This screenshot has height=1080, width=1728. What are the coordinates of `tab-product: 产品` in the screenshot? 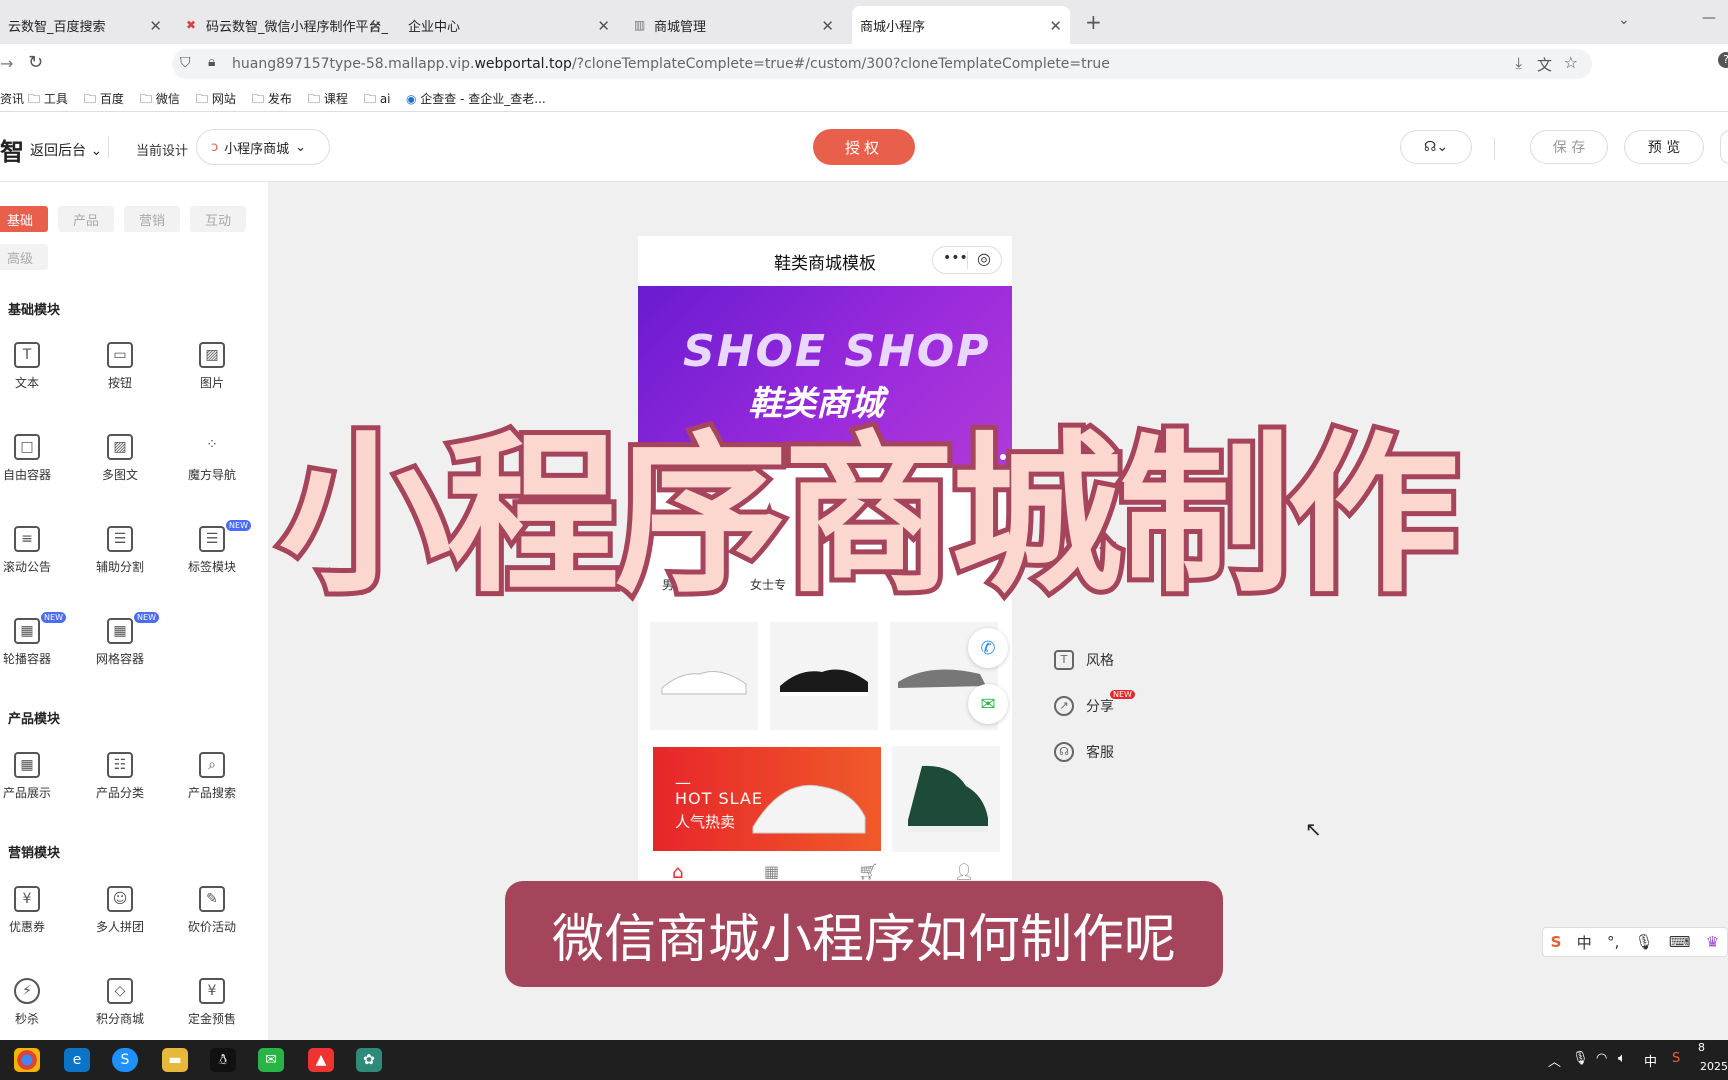 It's located at (86, 219).